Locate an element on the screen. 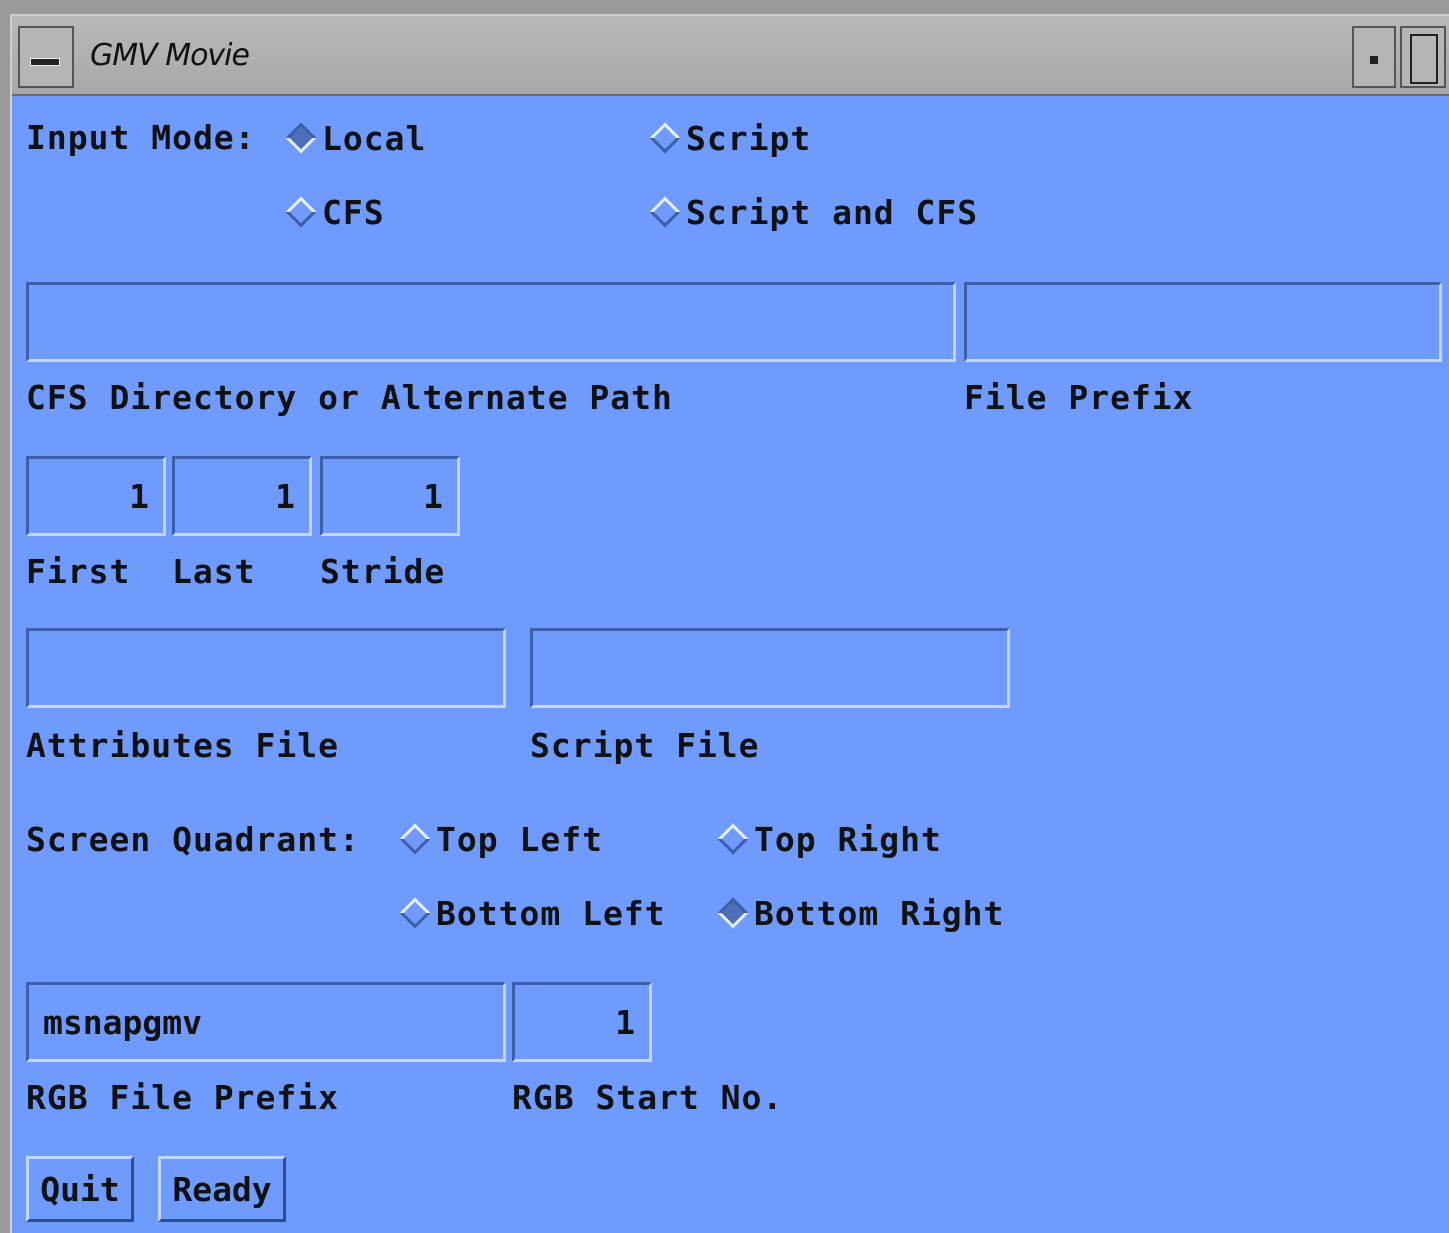  first-label: First is located at coordinates (78, 571).